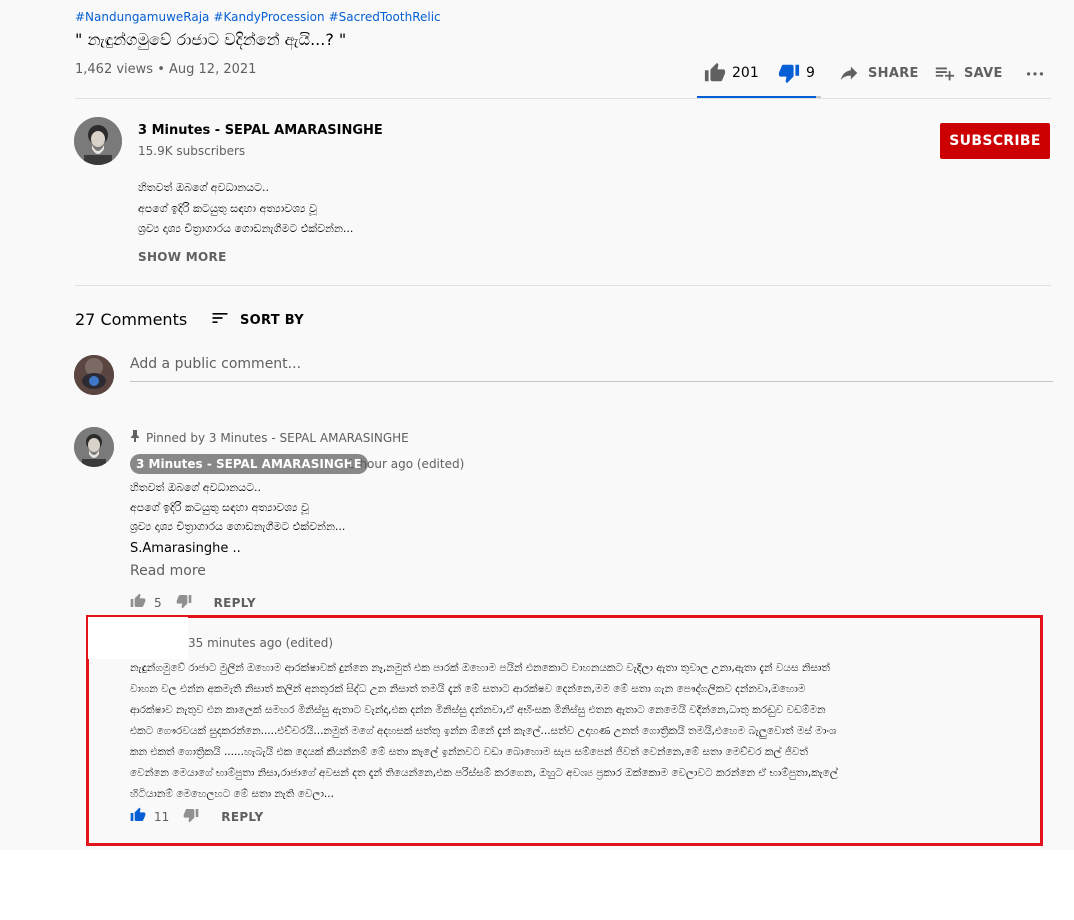  Describe the element at coordinates (203, 187) in the screenshot. I see `description-line: හිතවත් ඔබගේ අවධානයට..` at that location.